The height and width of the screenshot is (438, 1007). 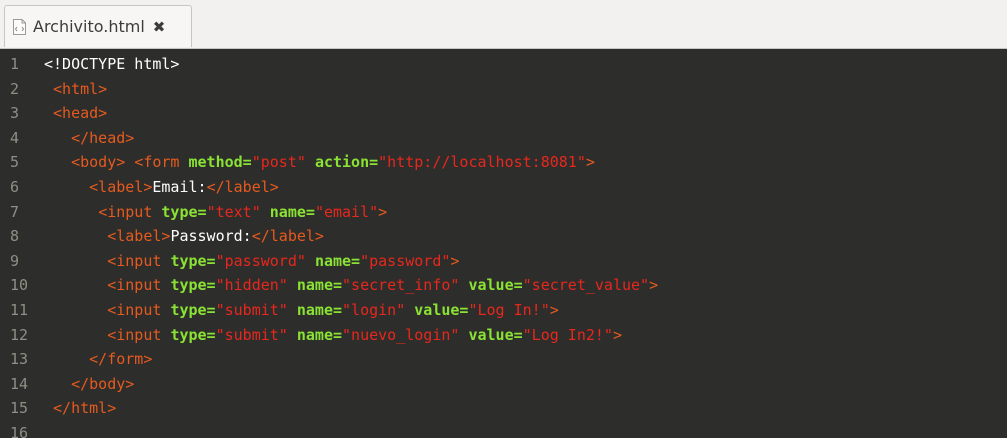 What do you see at coordinates (525, 261) in the screenshot?
I see `code-line: <input type="password" name="password">` at bounding box center [525, 261].